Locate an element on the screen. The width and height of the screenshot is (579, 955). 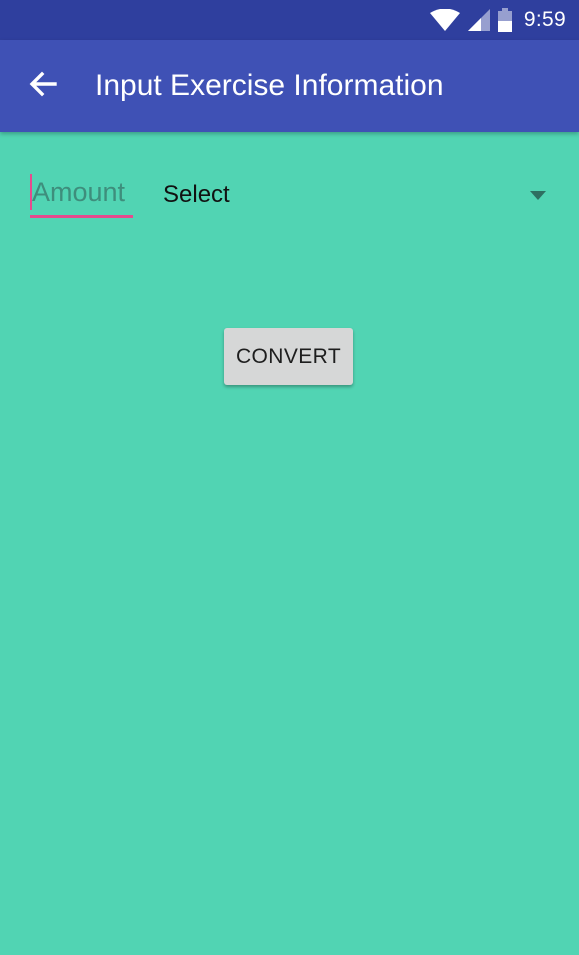
dropdown-triangle-icon is located at coordinates (538, 195).